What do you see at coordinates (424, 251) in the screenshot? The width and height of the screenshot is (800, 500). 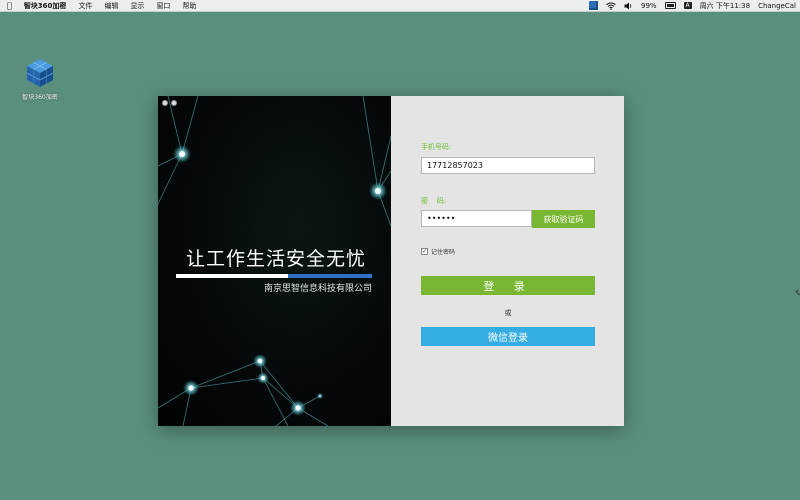 I see `remember-password-checkbox: ✓` at bounding box center [424, 251].